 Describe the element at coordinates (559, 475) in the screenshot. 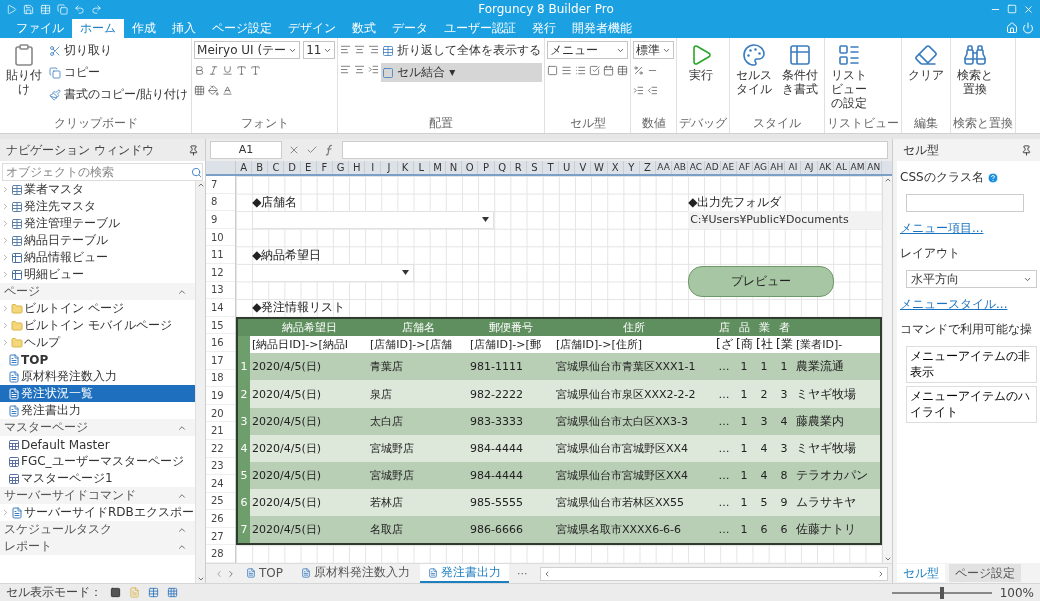

I see `list-row: 5 2020/4/5(日) 宮城野店 984-4444 宮城県仙台市宮城野区XX4 … 1 4 8 テラオカパン` at that location.